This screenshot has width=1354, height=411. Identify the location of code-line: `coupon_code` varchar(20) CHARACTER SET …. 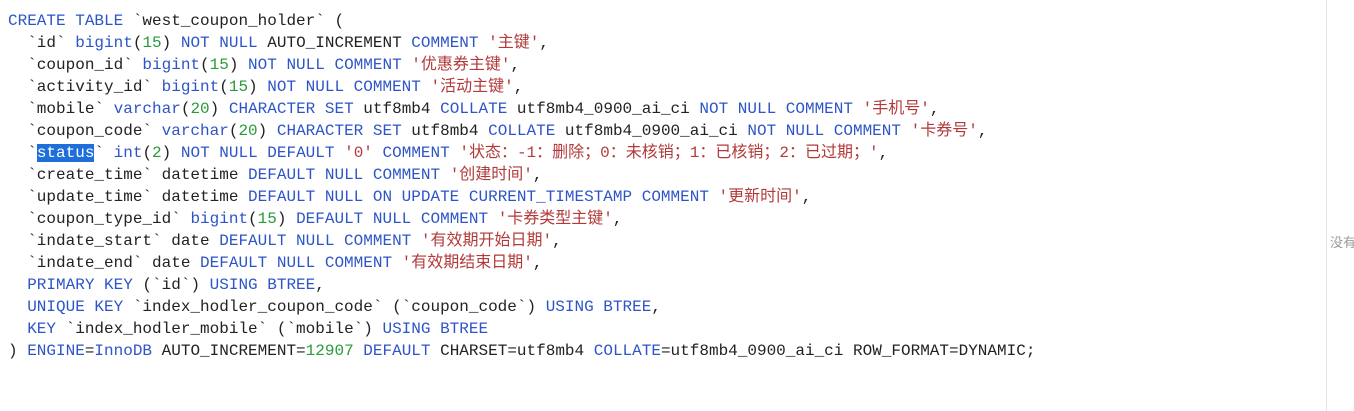
(521, 131).